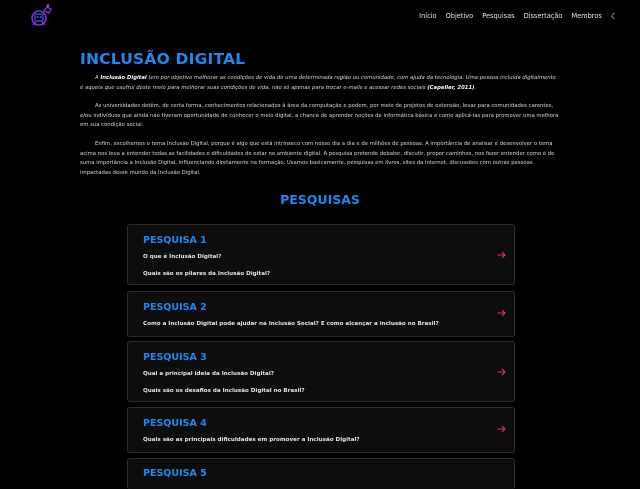 This screenshot has height=489, width=640. Describe the element at coordinates (460, 16) in the screenshot. I see `nav-objetivo: Objetivo` at that location.